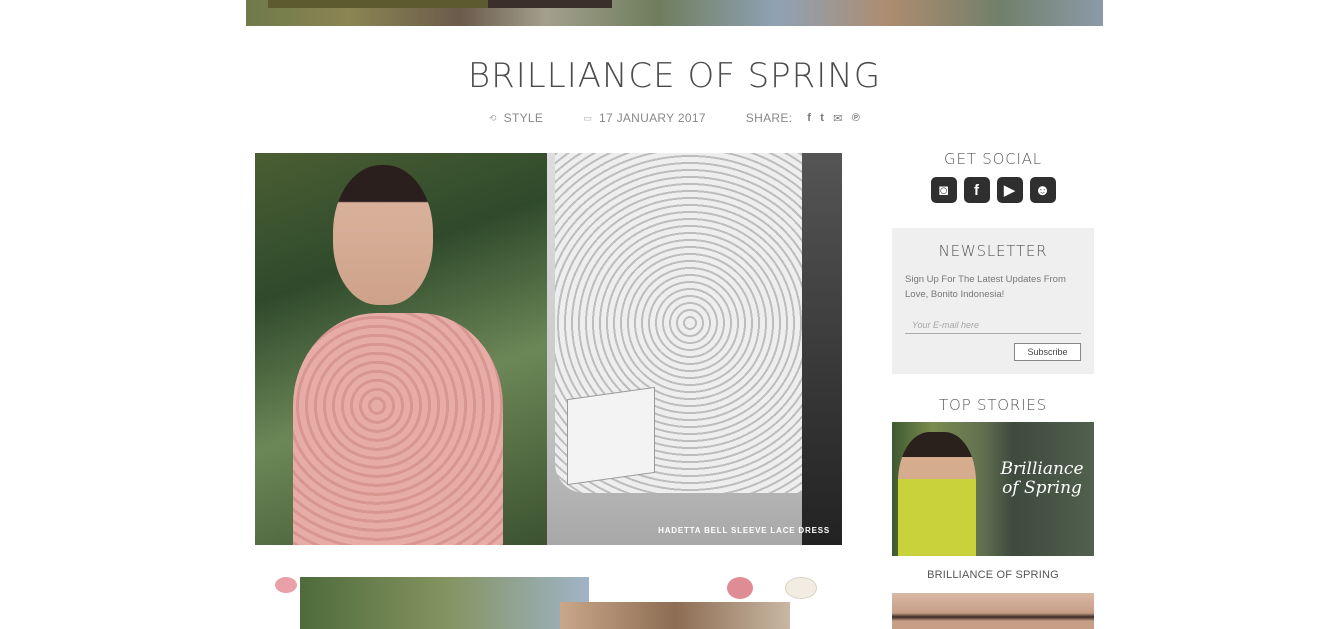 Image resolution: width=1340 pixels, height=629 pixels. I want to click on top-banner-image, so click(674, 13).